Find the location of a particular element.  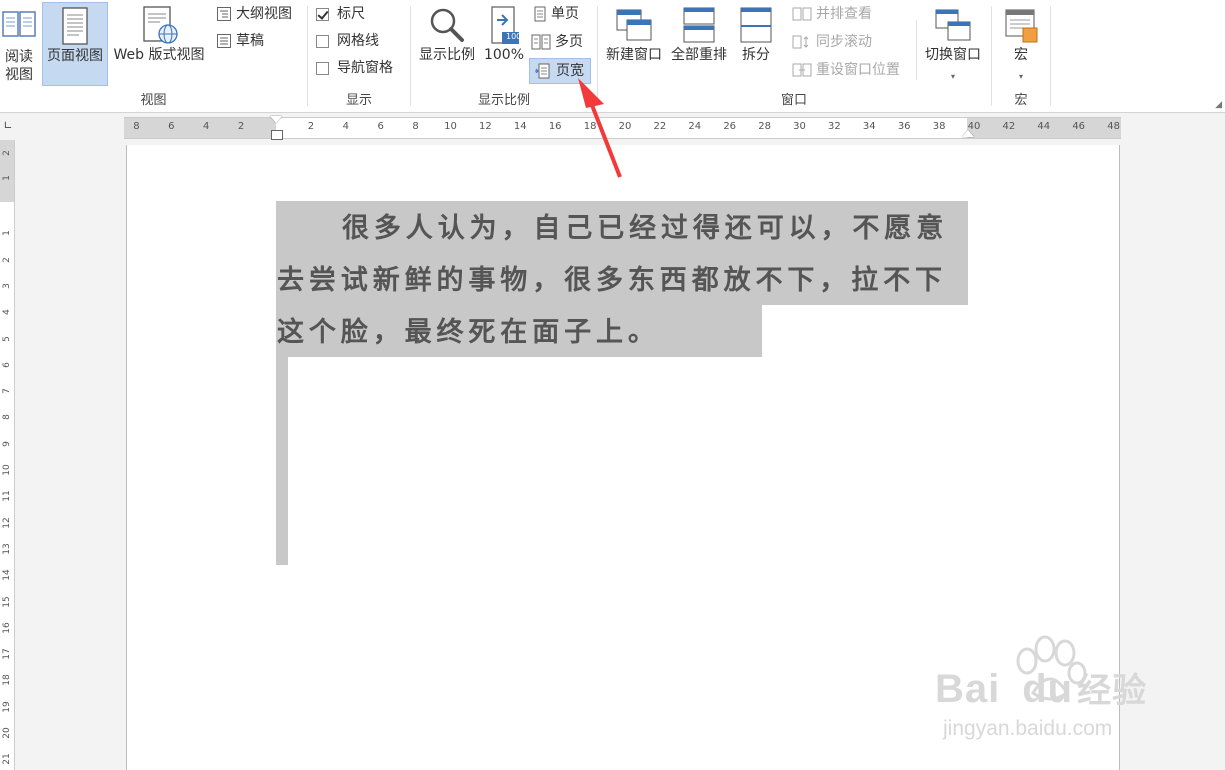

macros-button: 宏 ▾ is located at coordinates (1021, 44).